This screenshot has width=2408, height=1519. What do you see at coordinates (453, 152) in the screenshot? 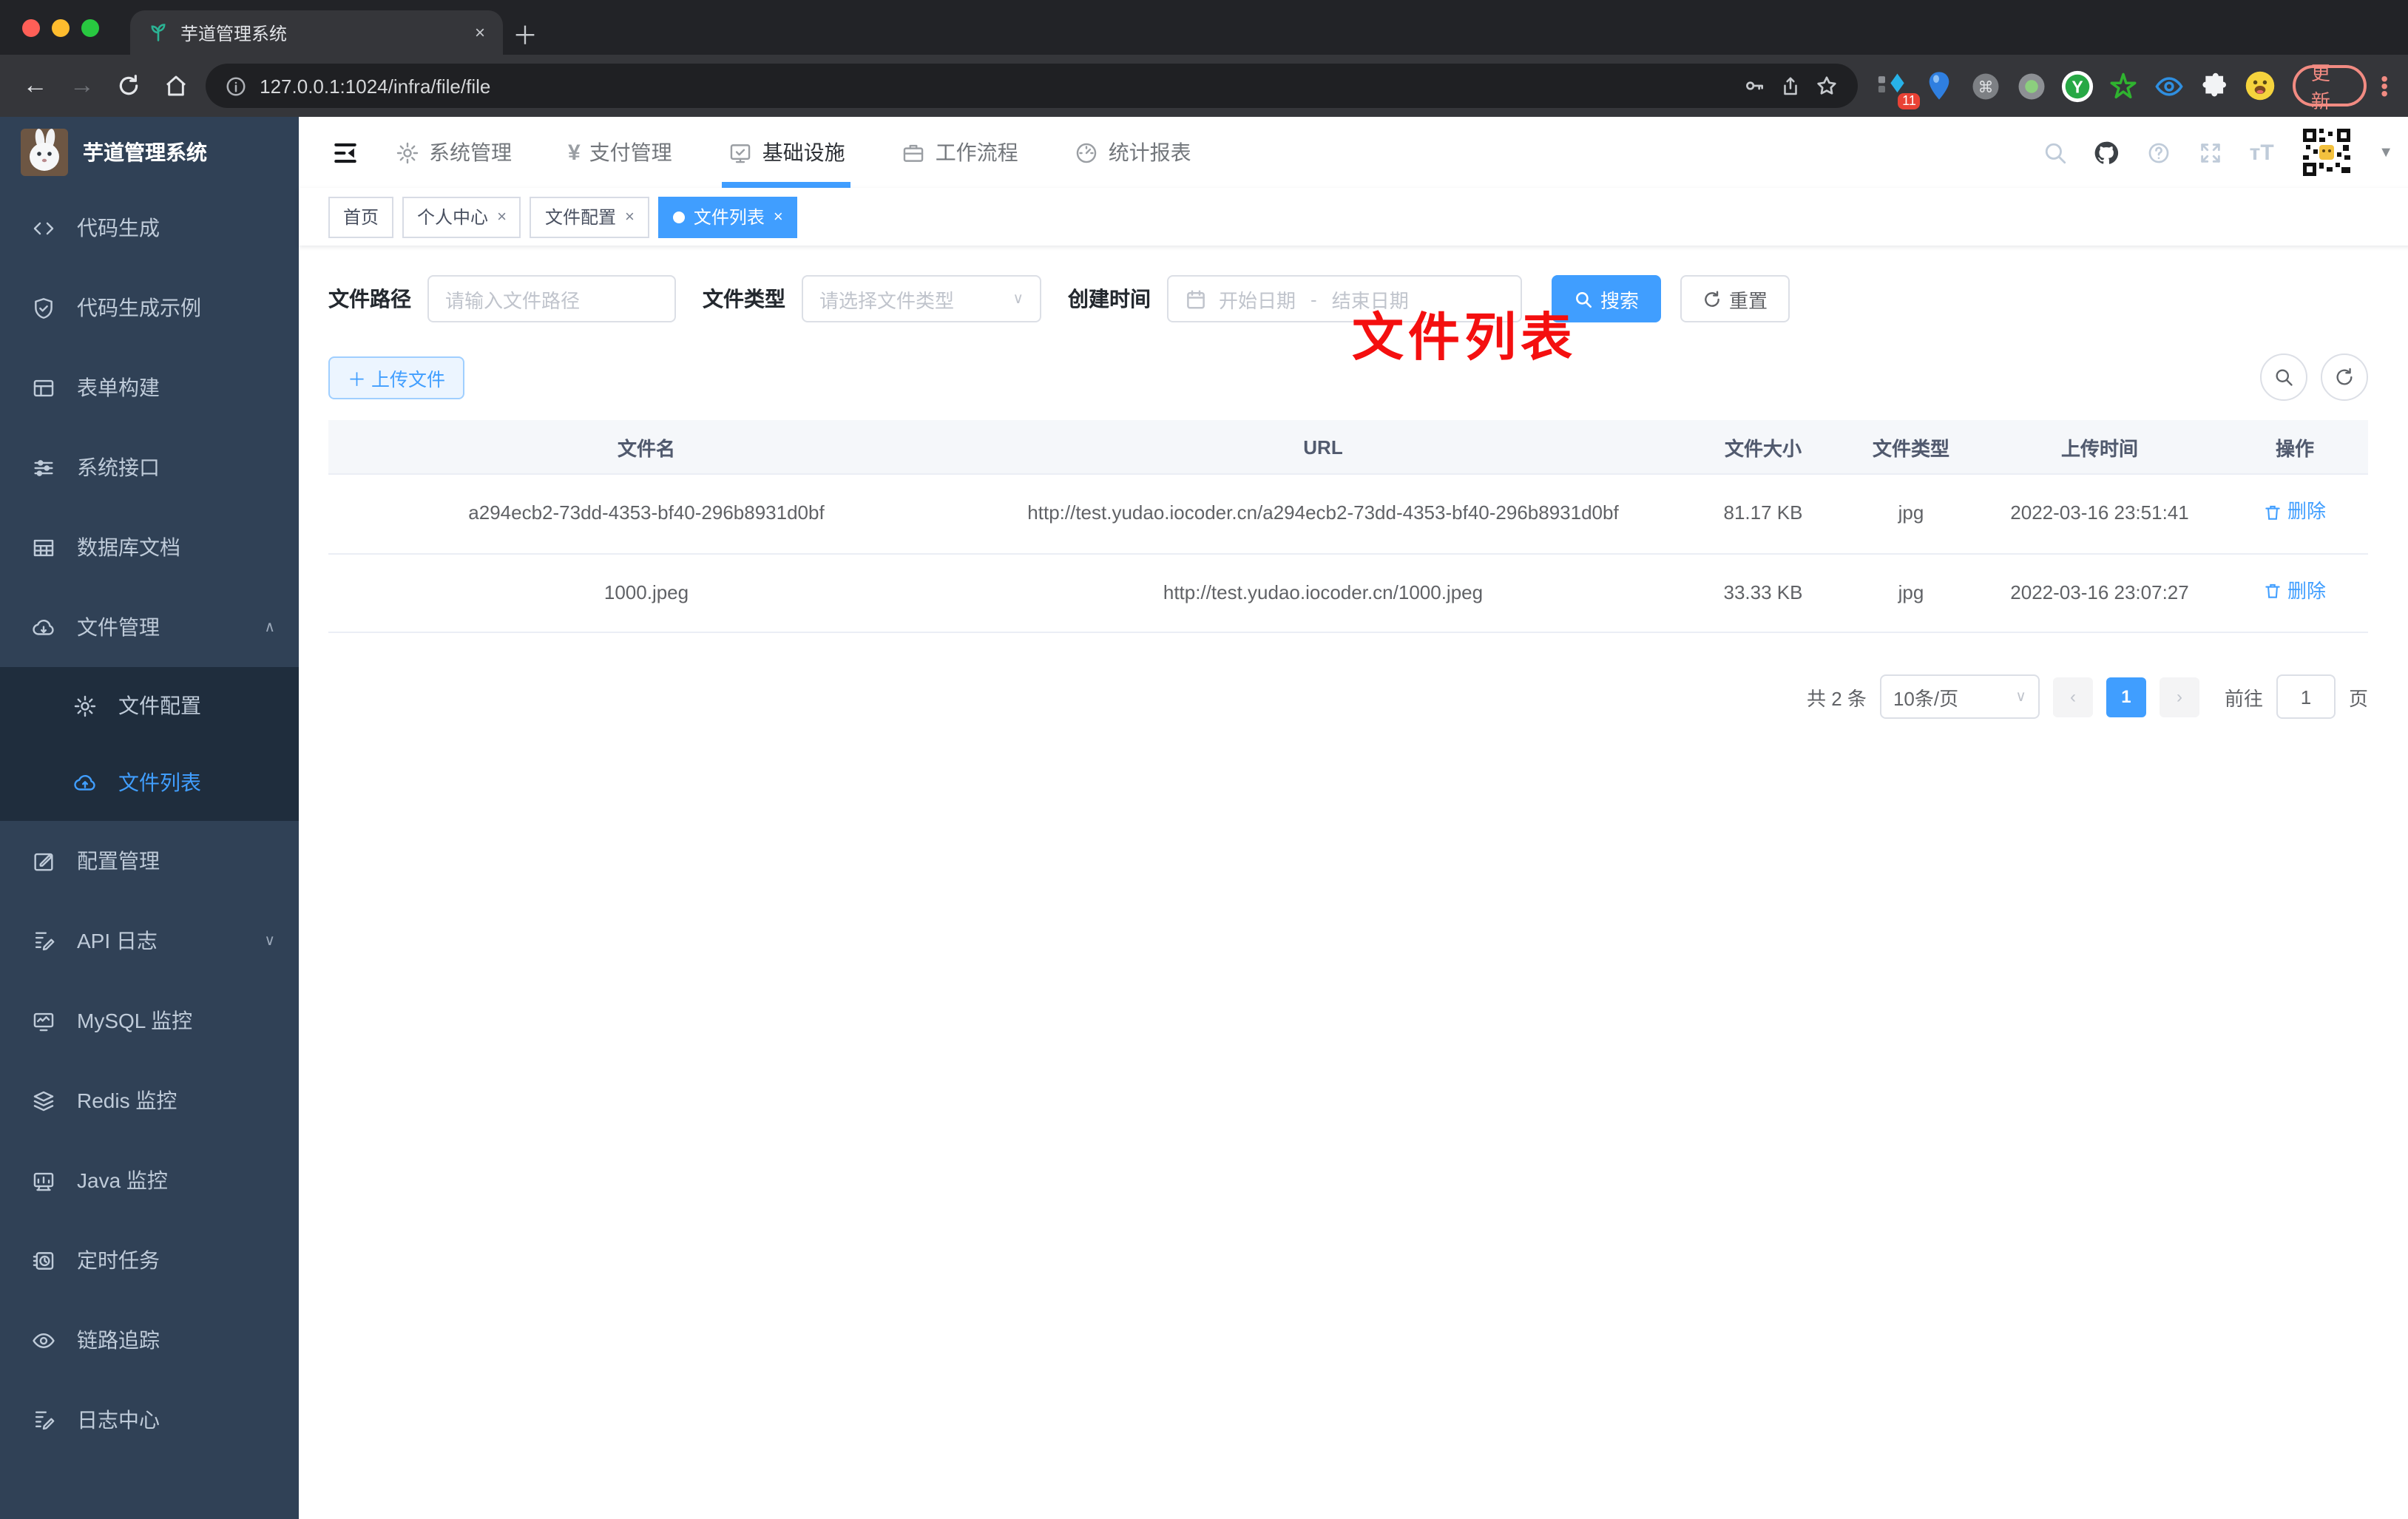
I see `top-menu-0: 系统管理` at bounding box center [453, 152].